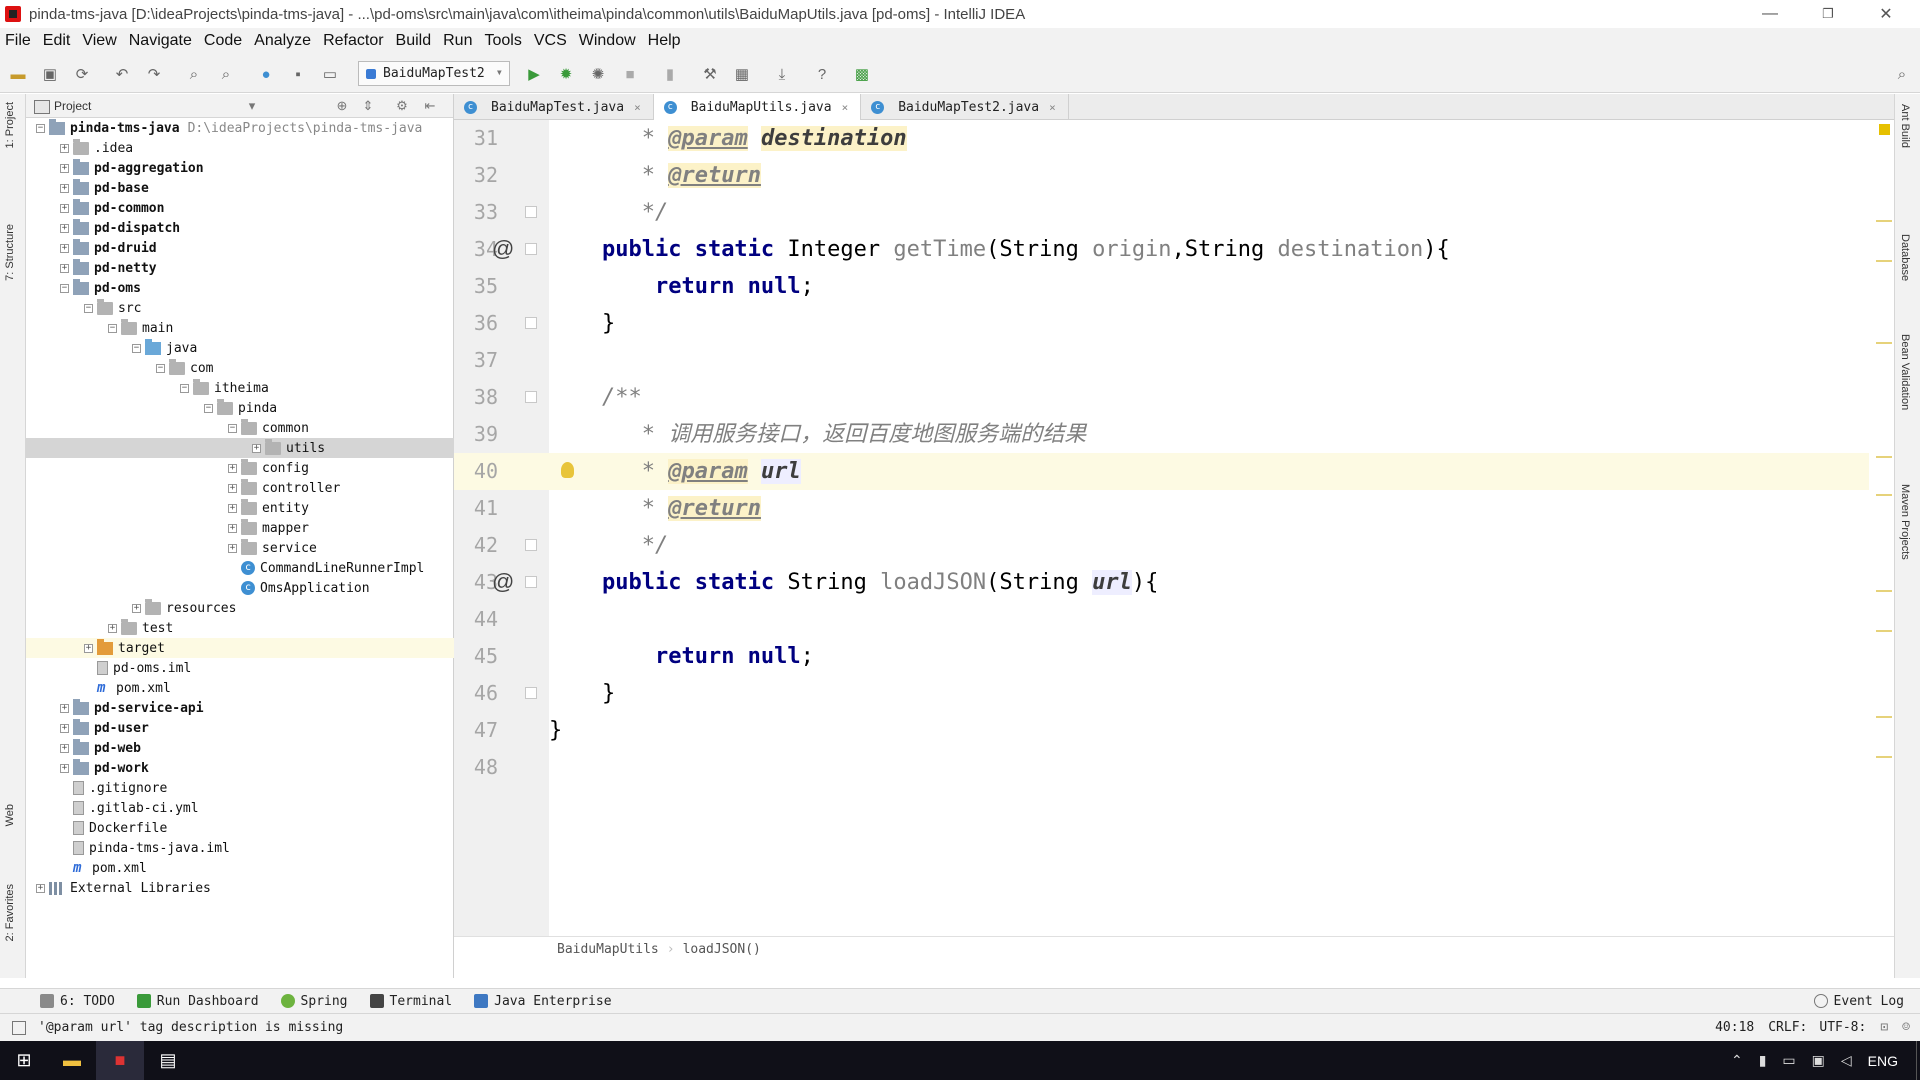  I want to click on folder-icon: ▭, so click(330, 74).